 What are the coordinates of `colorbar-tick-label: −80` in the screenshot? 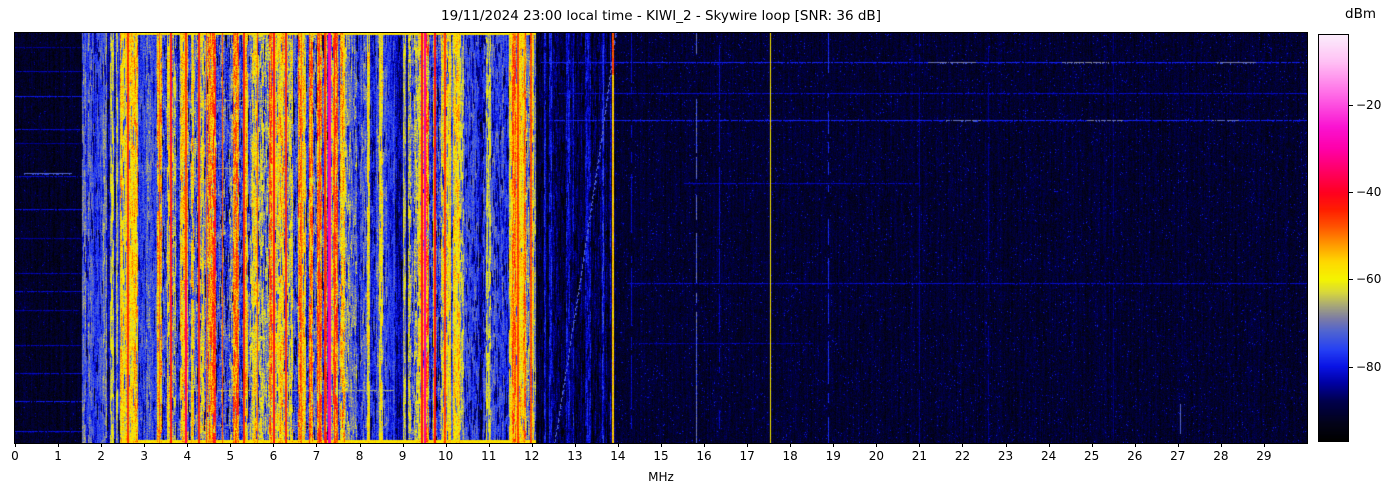 It's located at (1369, 366).